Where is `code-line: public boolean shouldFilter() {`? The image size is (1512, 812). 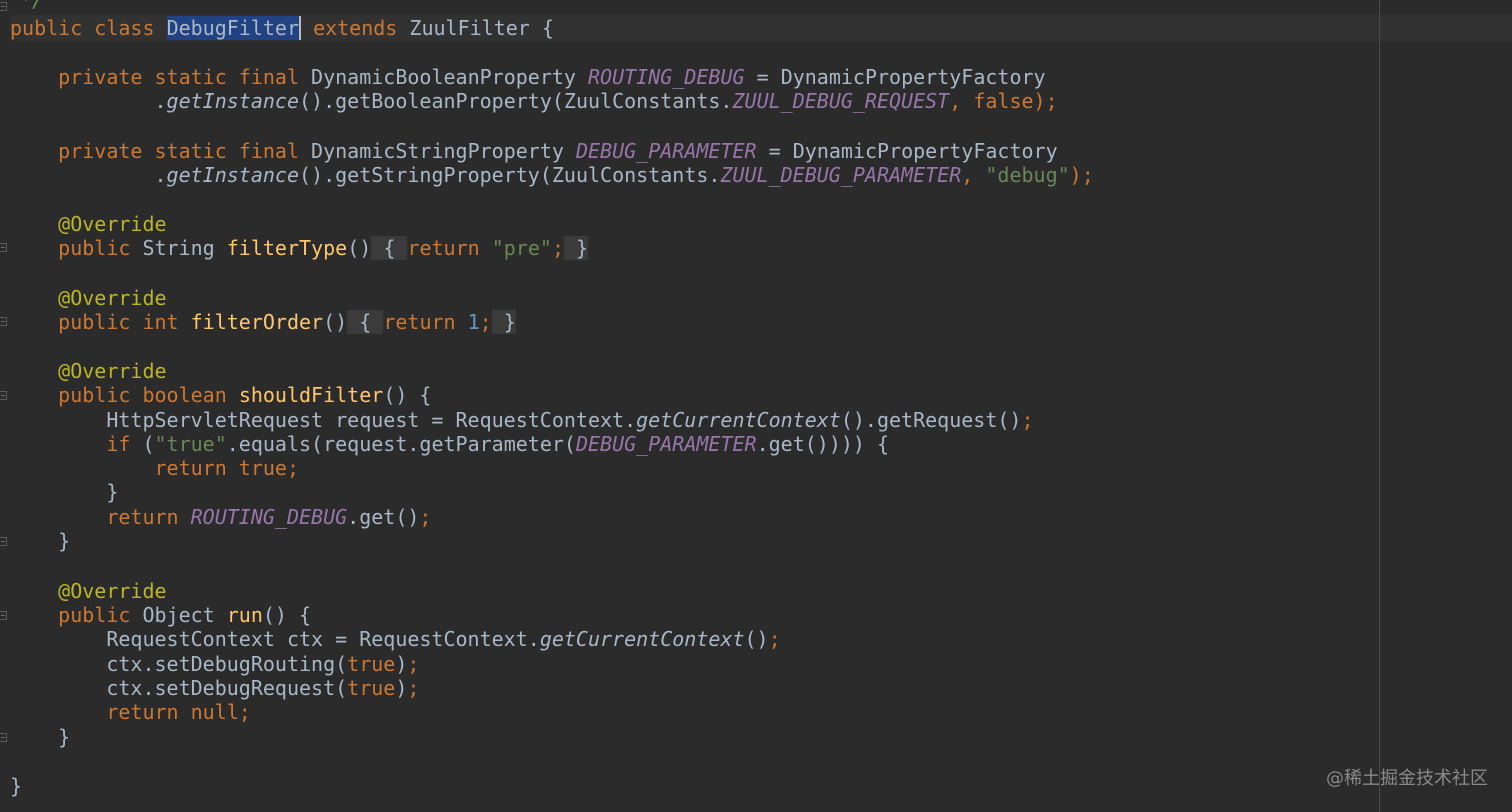
code-line: public boolean shouldFilter() { is located at coordinates (220, 395).